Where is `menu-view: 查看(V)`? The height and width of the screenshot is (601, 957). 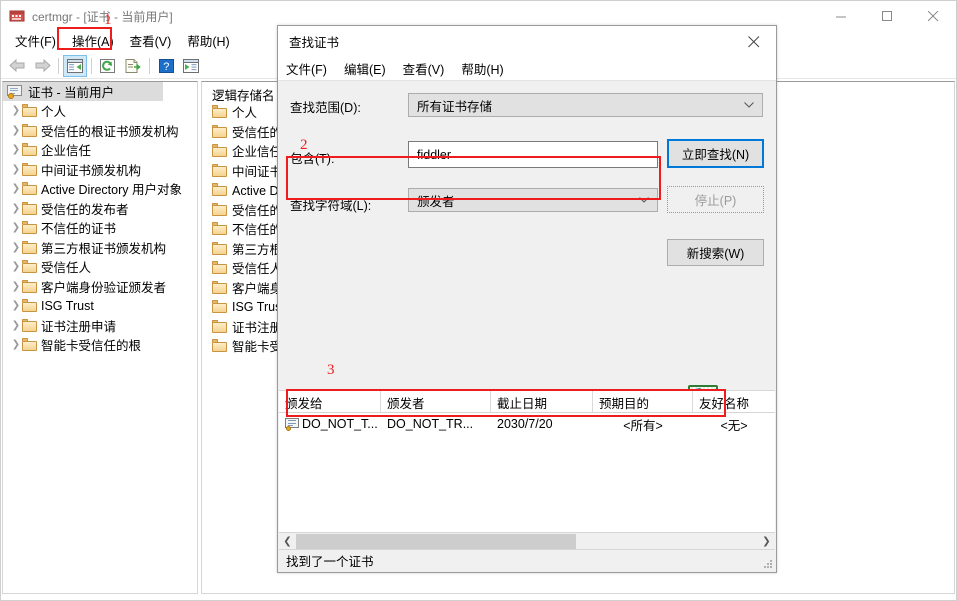 menu-view: 查看(V) is located at coordinates (151, 42).